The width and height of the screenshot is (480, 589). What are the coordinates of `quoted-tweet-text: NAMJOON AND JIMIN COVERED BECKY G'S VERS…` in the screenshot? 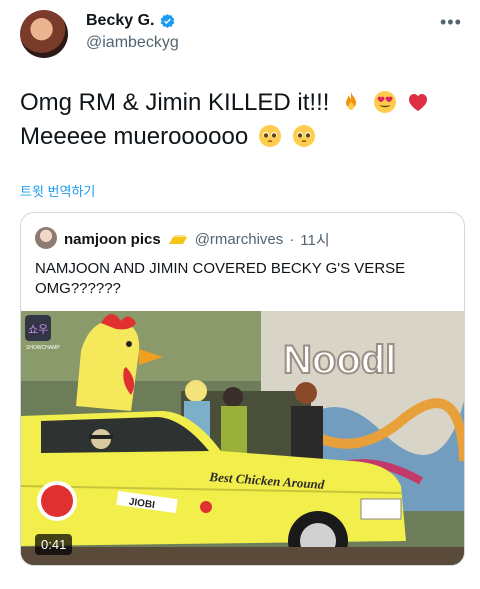 It's located at (220, 278).